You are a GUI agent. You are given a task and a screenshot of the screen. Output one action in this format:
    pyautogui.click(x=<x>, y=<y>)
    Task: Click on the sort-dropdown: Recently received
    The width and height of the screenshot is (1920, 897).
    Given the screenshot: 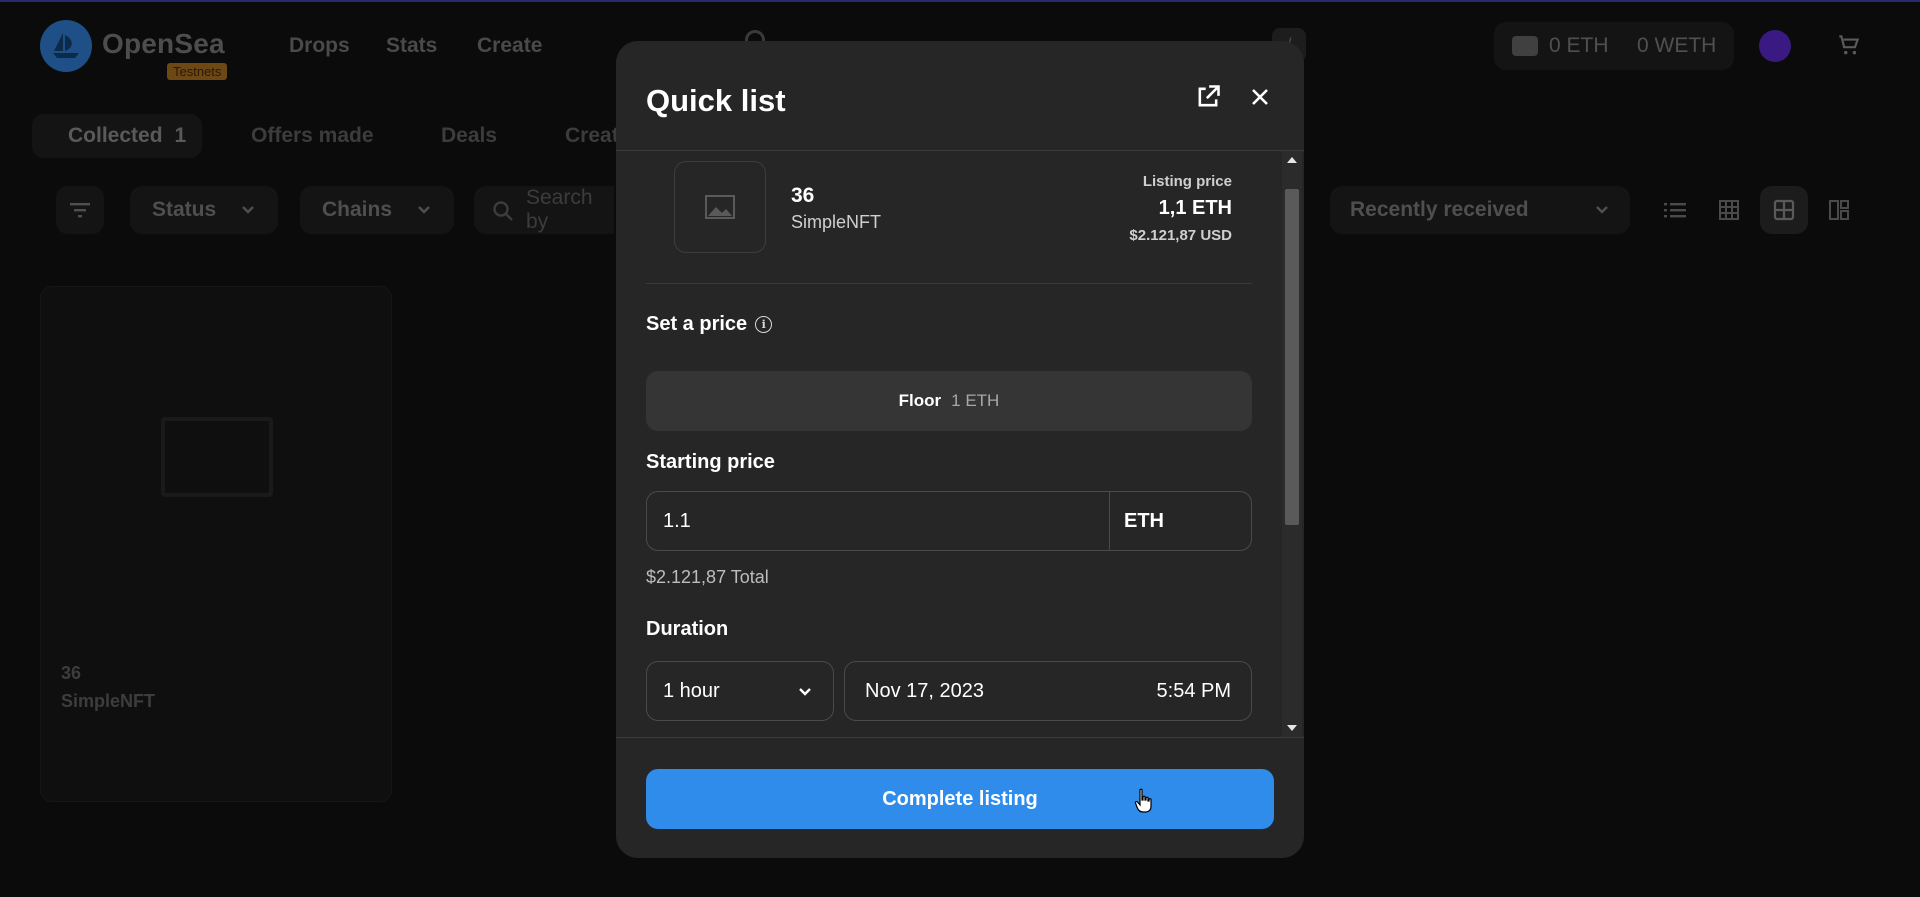 What is the action you would take?
    pyautogui.click(x=1480, y=210)
    